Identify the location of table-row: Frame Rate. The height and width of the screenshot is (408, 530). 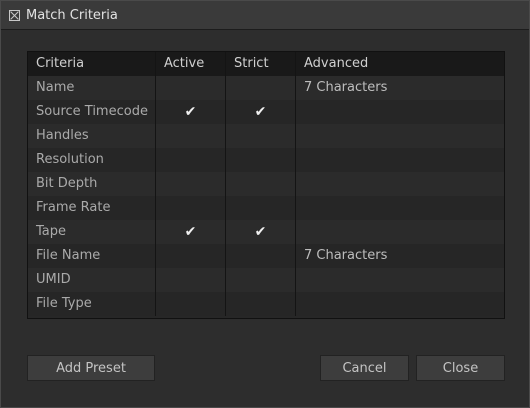
(266, 208).